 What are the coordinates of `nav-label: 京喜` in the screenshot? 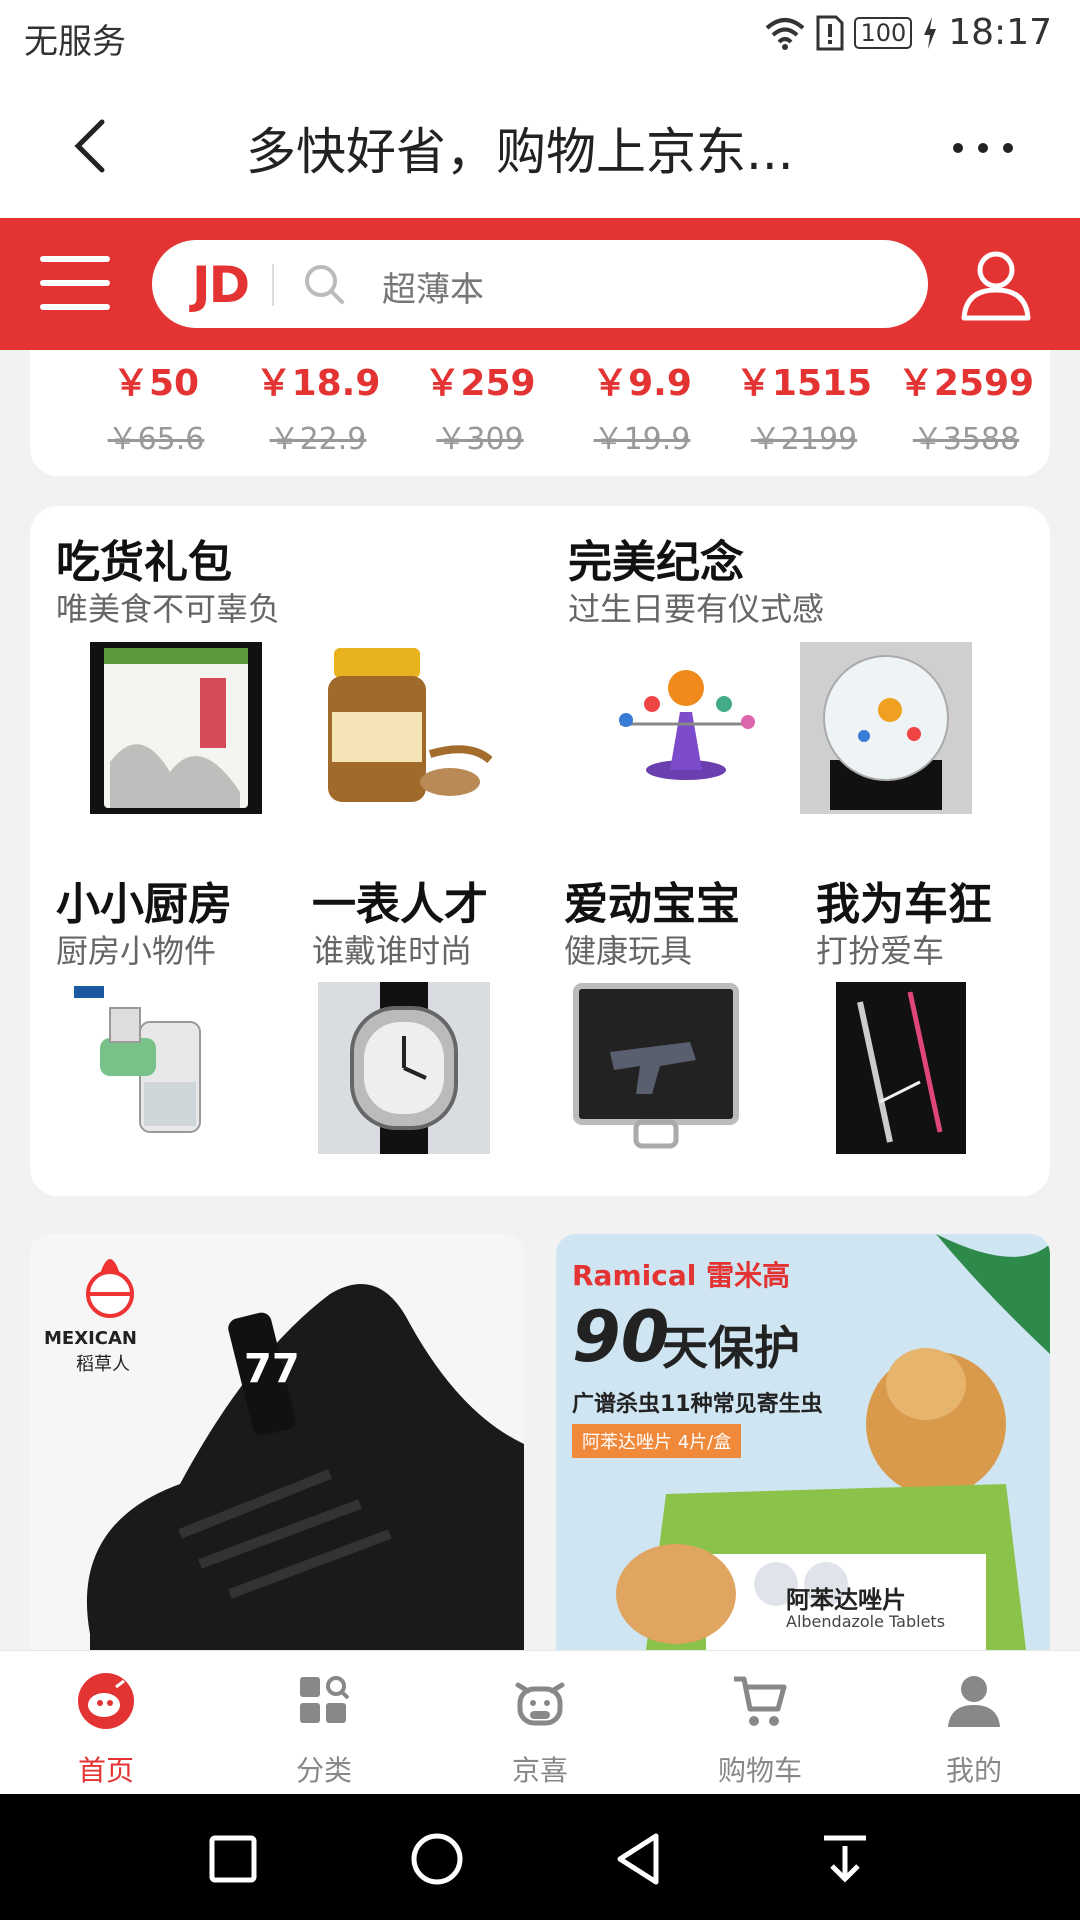 It's located at (539, 1770).